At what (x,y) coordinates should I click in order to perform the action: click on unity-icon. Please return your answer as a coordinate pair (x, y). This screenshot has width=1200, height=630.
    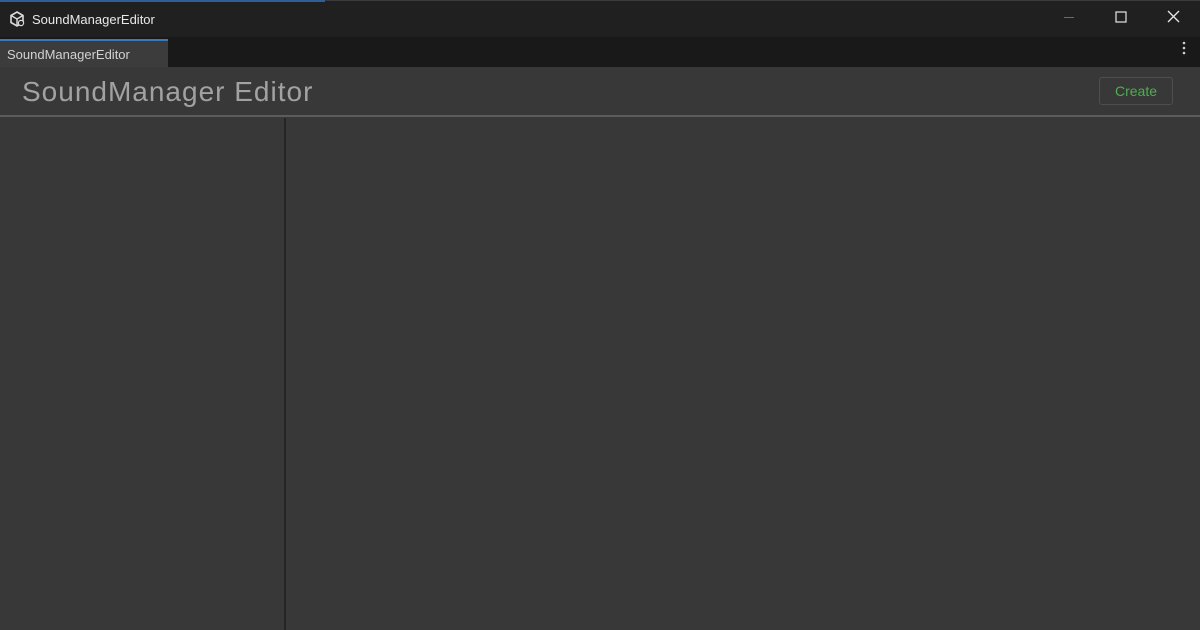
    Looking at the image, I should click on (17, 19).